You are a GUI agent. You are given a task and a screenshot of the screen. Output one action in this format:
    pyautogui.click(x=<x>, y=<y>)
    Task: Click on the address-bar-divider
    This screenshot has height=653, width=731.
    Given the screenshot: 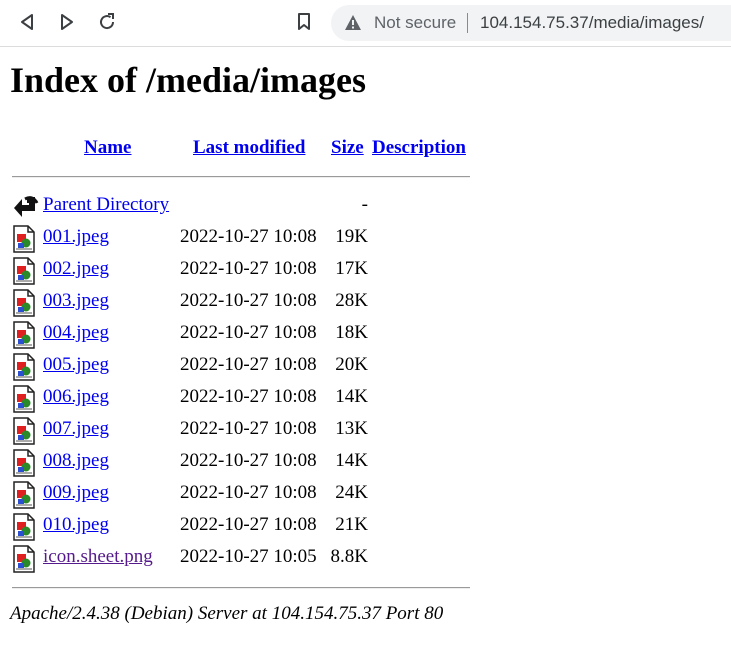 What is the action you would take?
    pyautogui.click(x=467, y=23)
    